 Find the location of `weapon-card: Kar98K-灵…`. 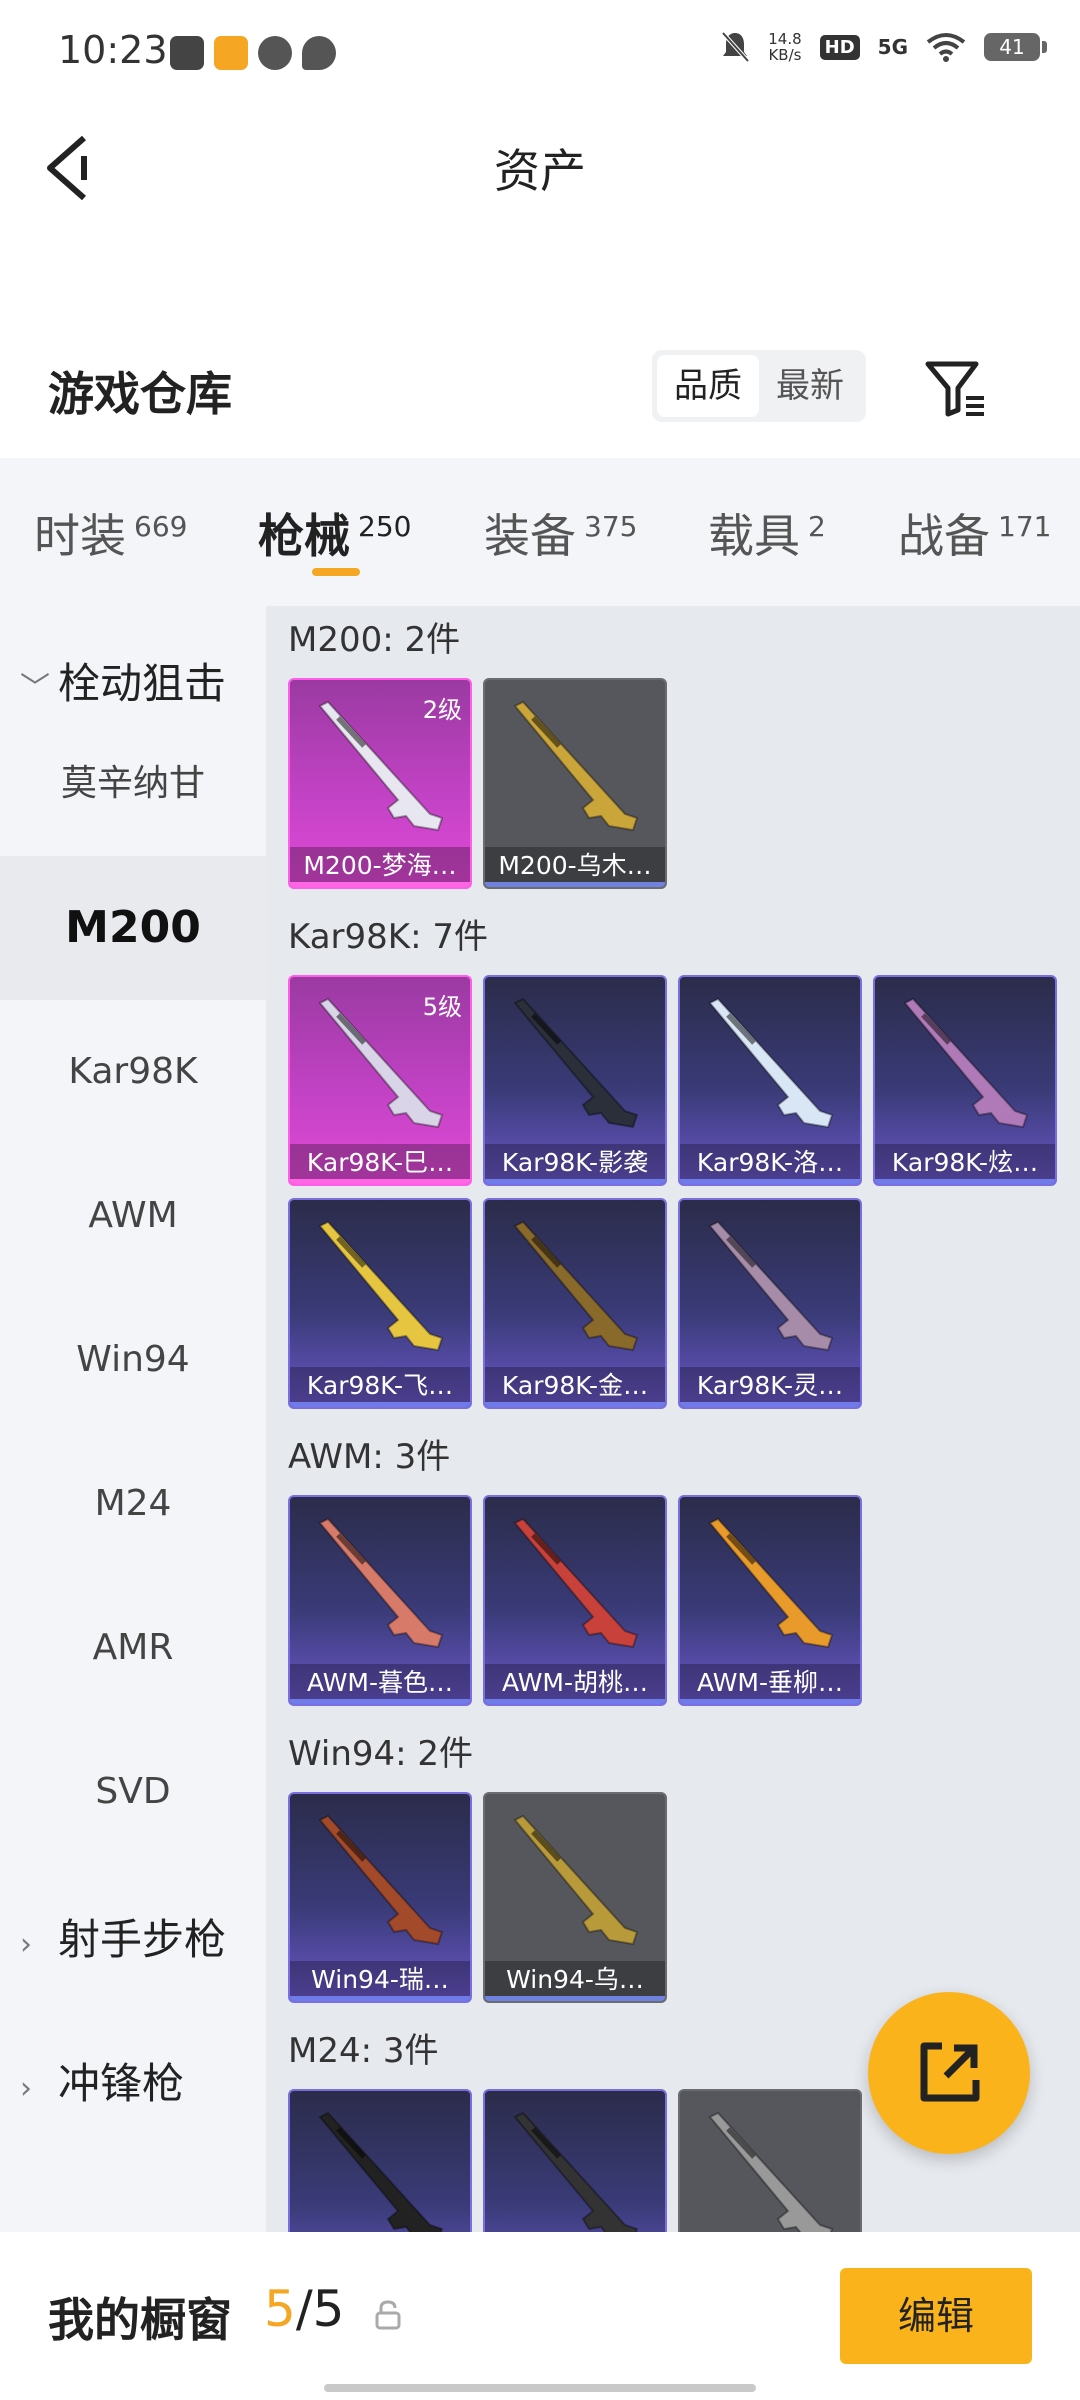

weapon-card: Kar98K-灵… is located at coordinates (770, 1303).